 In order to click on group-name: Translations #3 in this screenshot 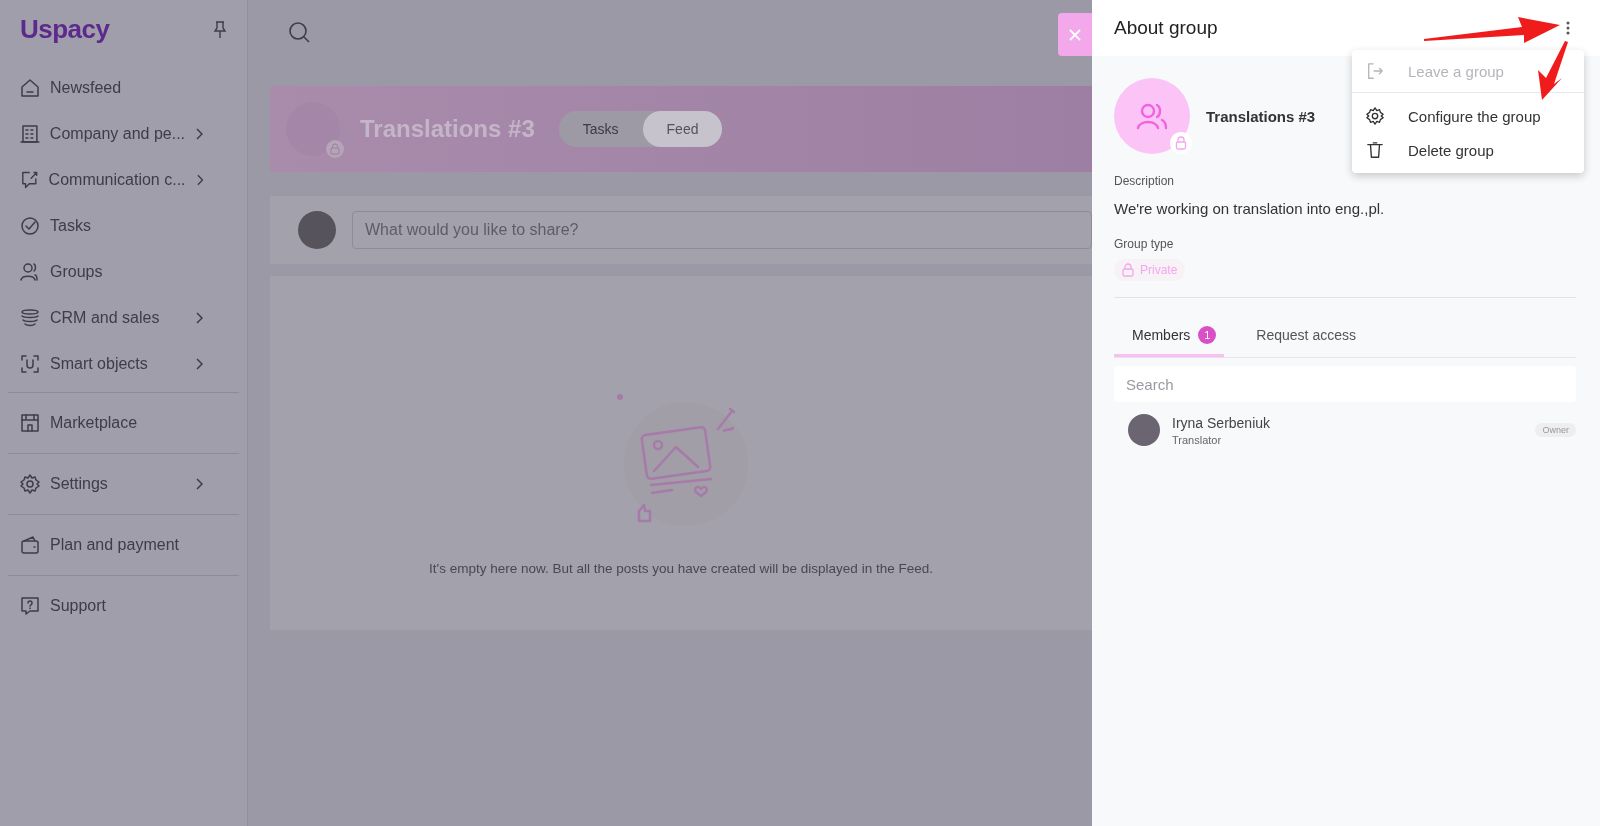, I will do `click(1261, 116)`.